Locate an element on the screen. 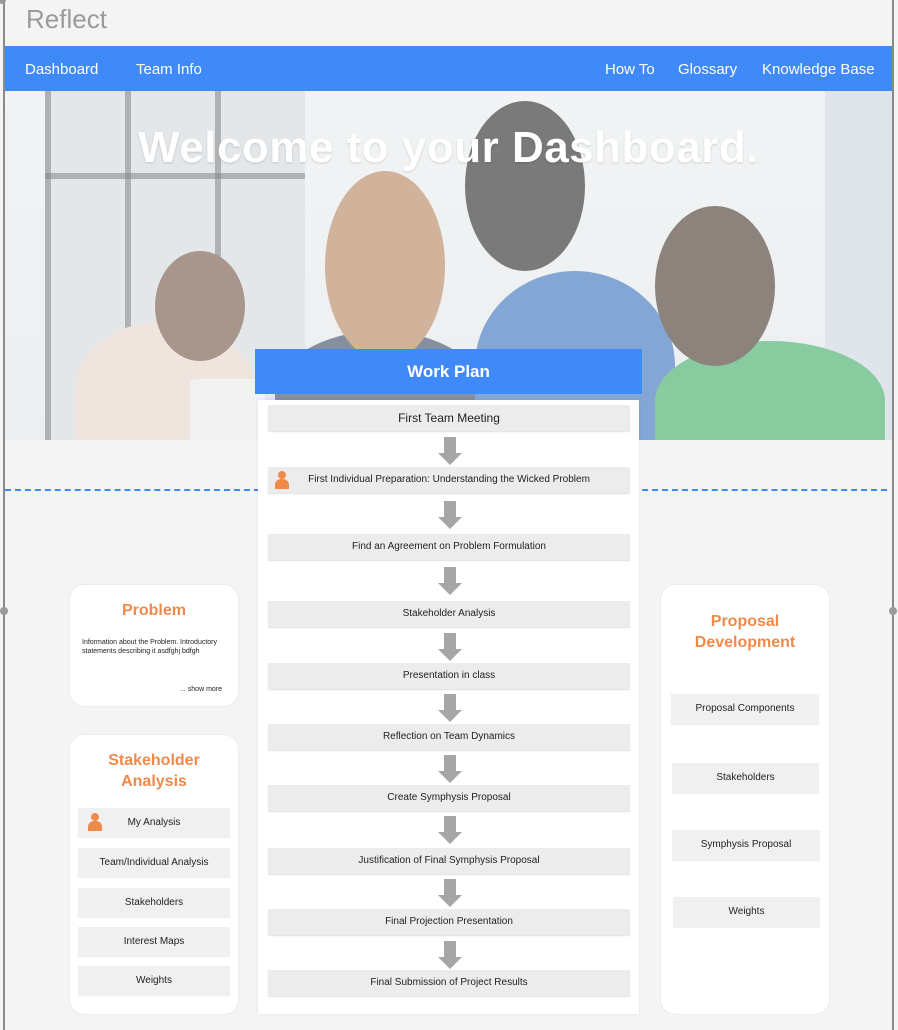 This screenshot has width=898, height=1030. nav-dashboard: Dashboard is located at coordinates (61, 69).